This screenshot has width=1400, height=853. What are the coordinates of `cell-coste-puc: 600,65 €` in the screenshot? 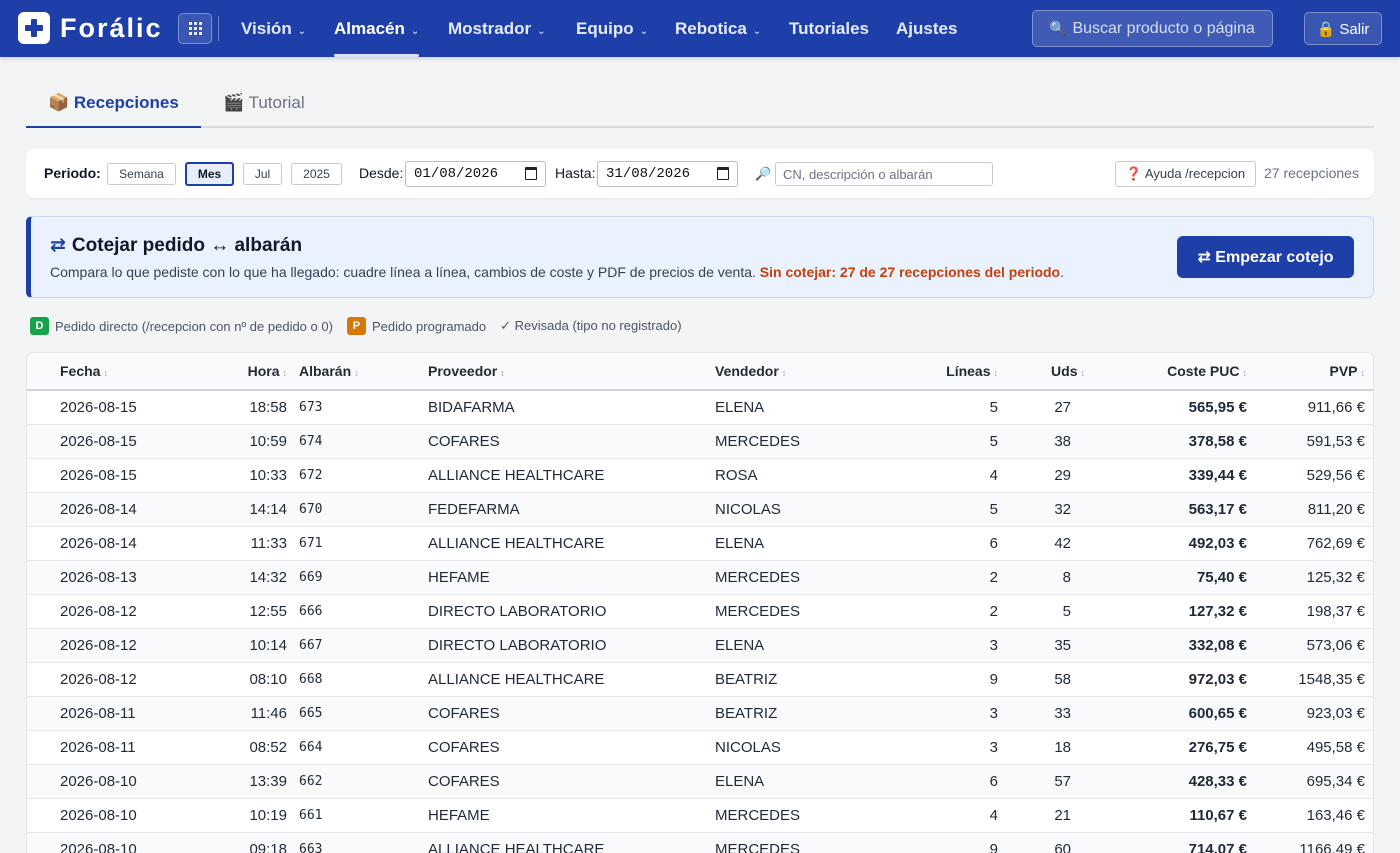 It's located at (1171, 713).